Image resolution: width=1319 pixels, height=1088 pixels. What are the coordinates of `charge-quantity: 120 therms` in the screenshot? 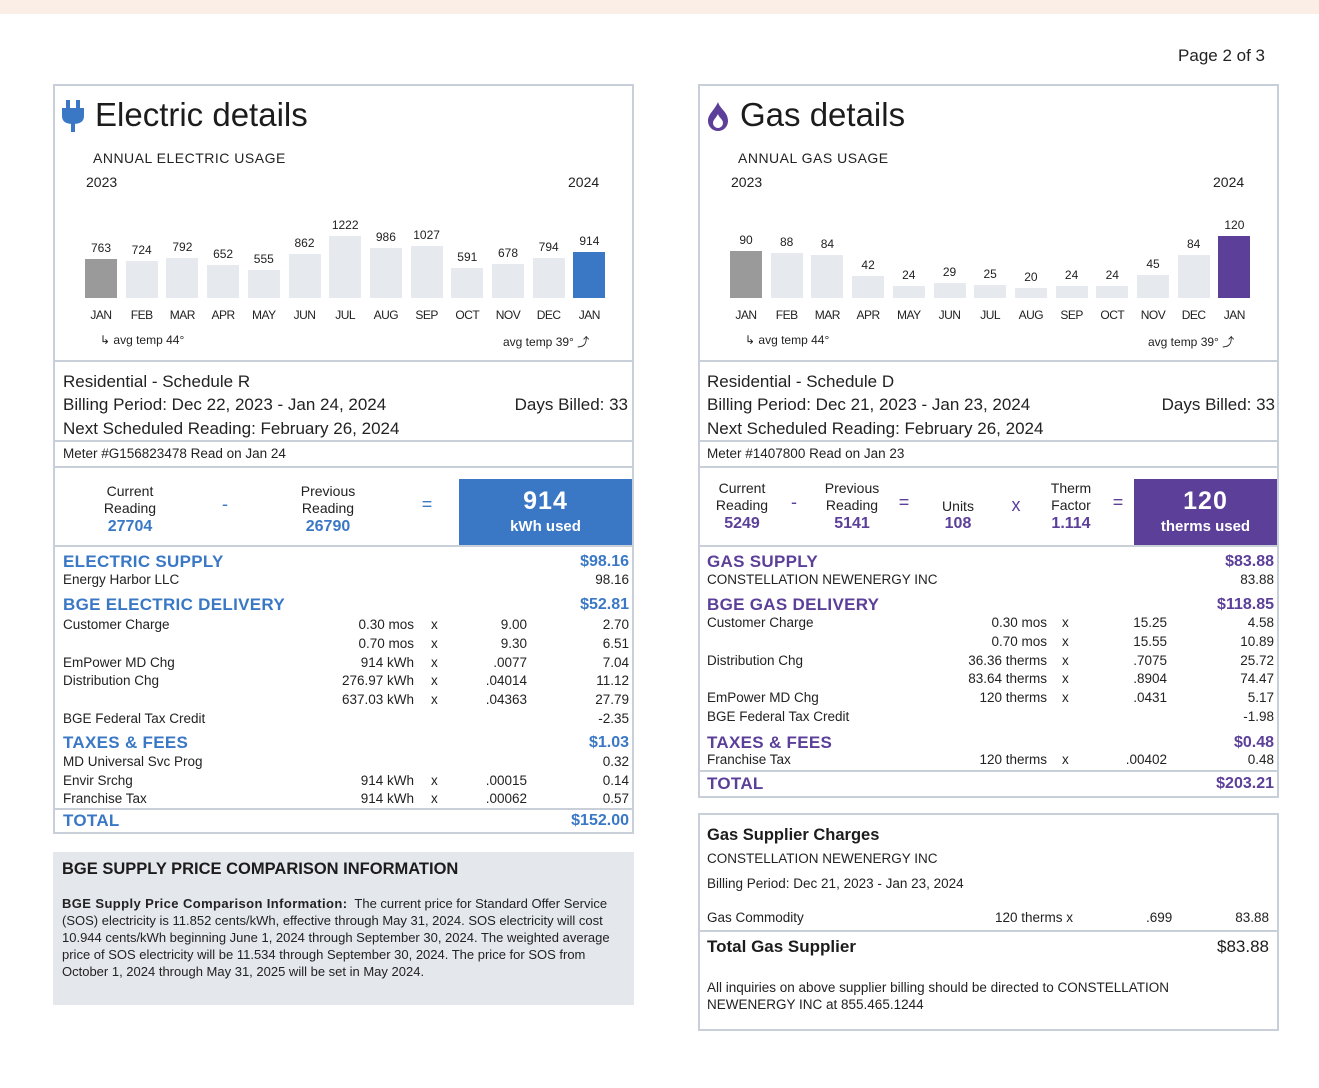 It's located at (1013, 698).